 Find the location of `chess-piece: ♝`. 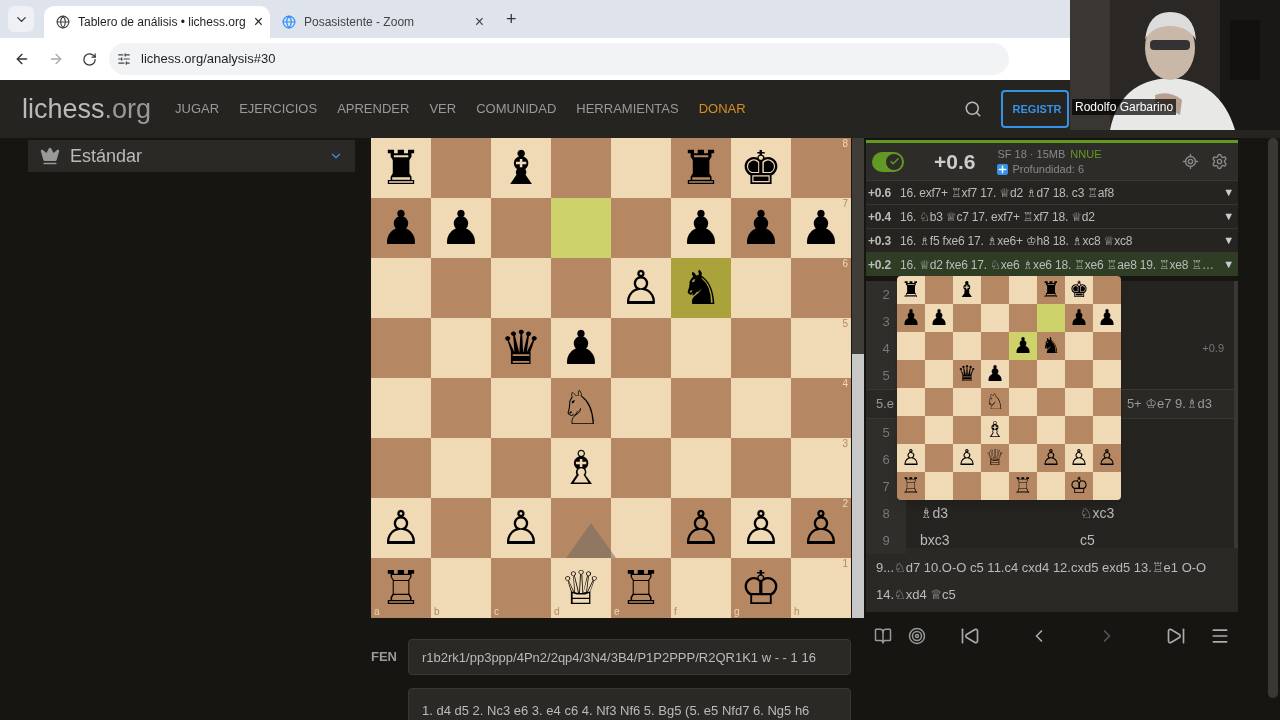

chess-piece: ♝ is located at coordinates (521, 168).